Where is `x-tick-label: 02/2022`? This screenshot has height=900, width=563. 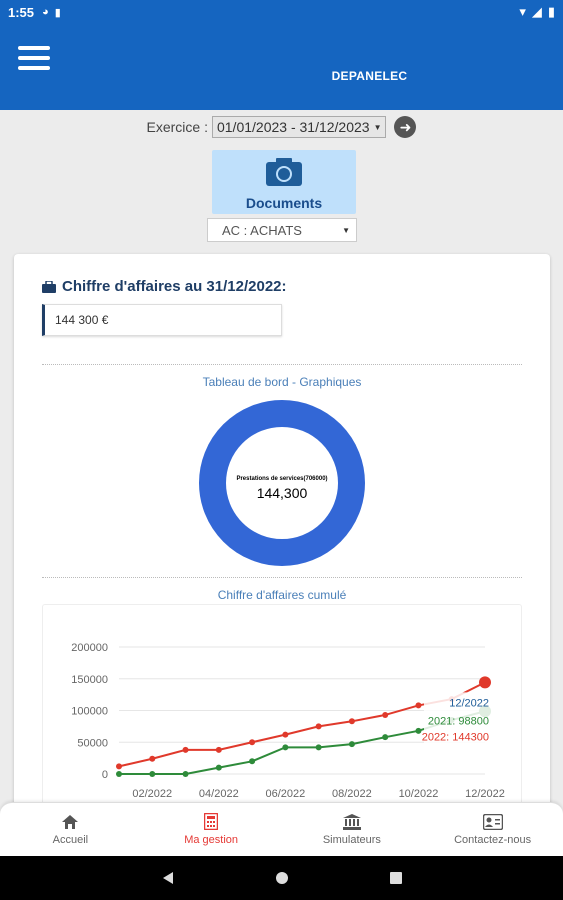
x-tick-label: 02/2022 is located at coordinates (152, 794).